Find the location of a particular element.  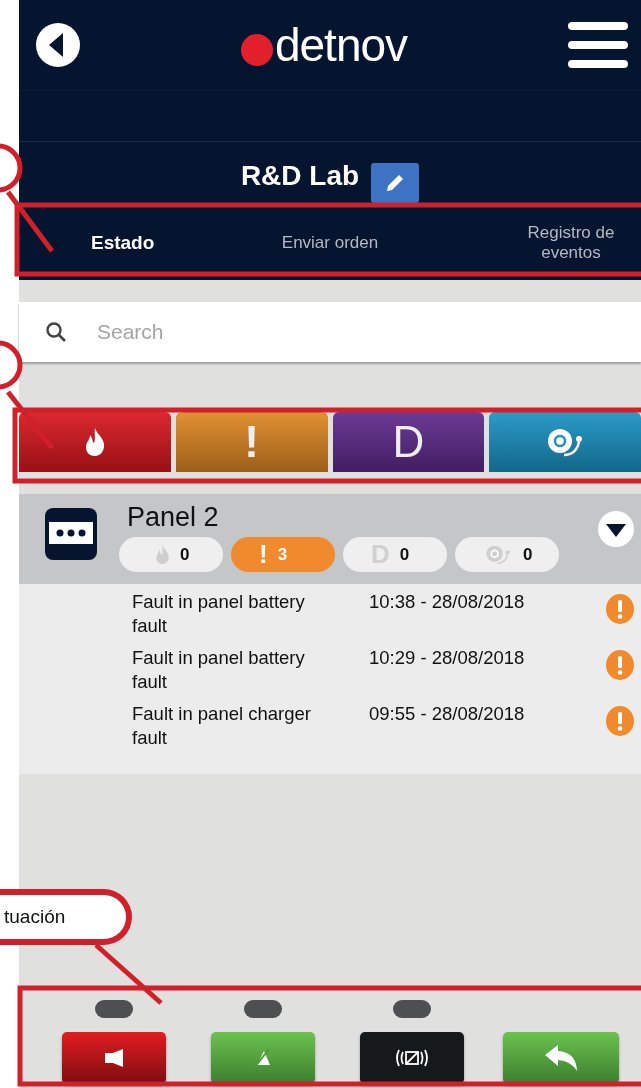

event-time: 09:55 - 28/08/2018 is located at coordinates (447, 714).